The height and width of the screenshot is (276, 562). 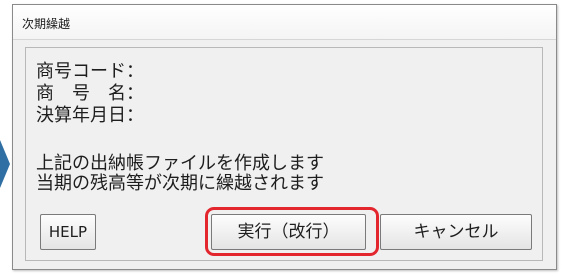 What do you see at coordinates (180, 183) in the screenshot?
I see `message-line-2: 当期の残高等が次期に繰越されます` at bounding box center [180, 183].